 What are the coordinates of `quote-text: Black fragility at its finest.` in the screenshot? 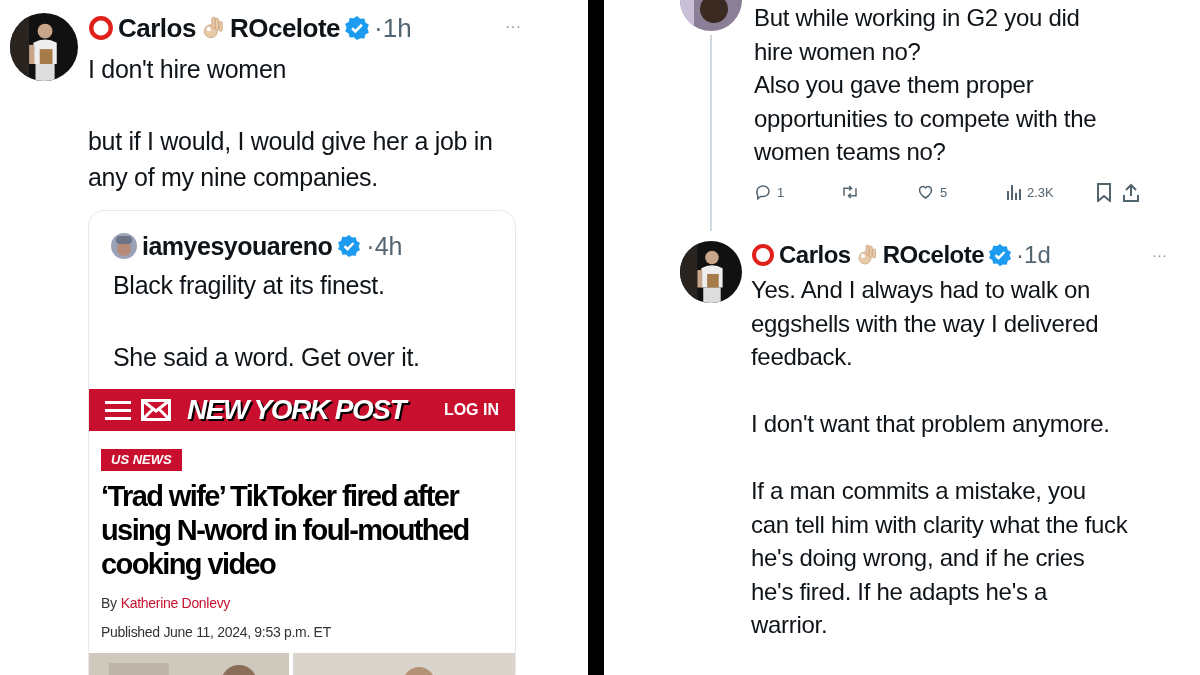 It's located at (249, 285).